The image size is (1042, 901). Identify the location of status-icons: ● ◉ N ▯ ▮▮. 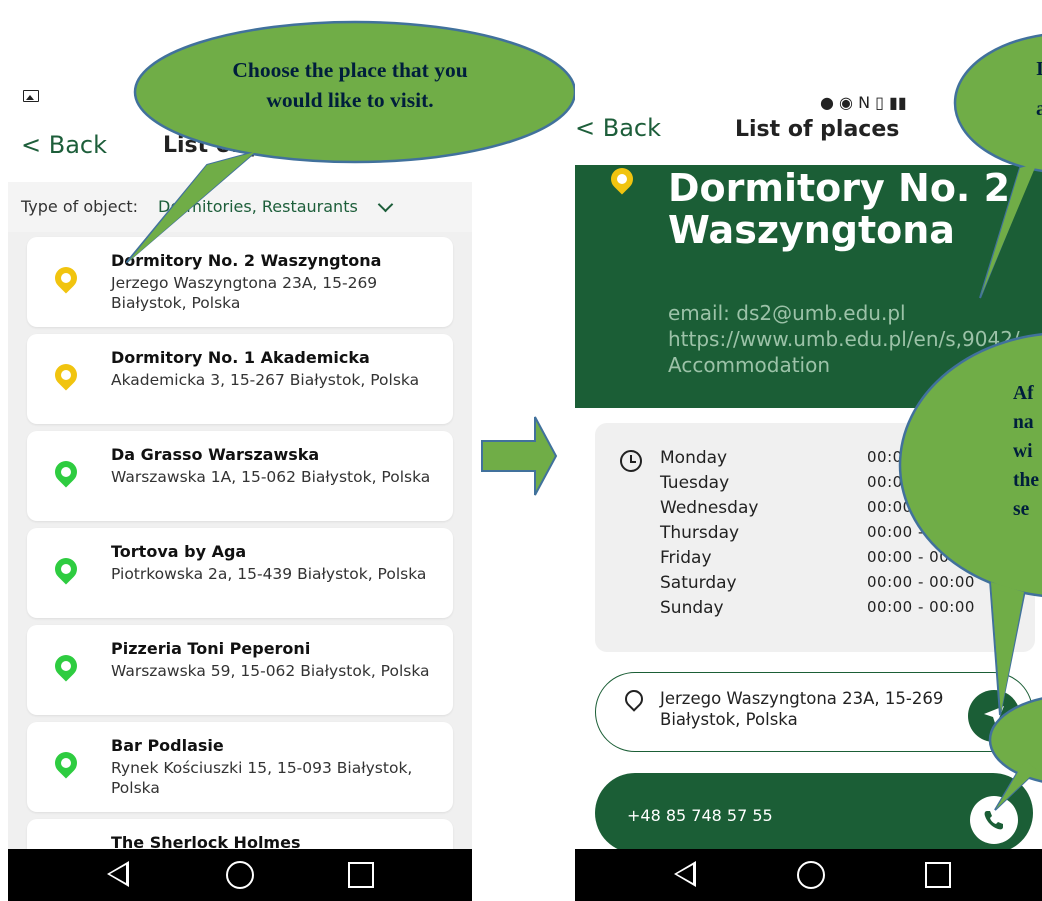
(863, 102).